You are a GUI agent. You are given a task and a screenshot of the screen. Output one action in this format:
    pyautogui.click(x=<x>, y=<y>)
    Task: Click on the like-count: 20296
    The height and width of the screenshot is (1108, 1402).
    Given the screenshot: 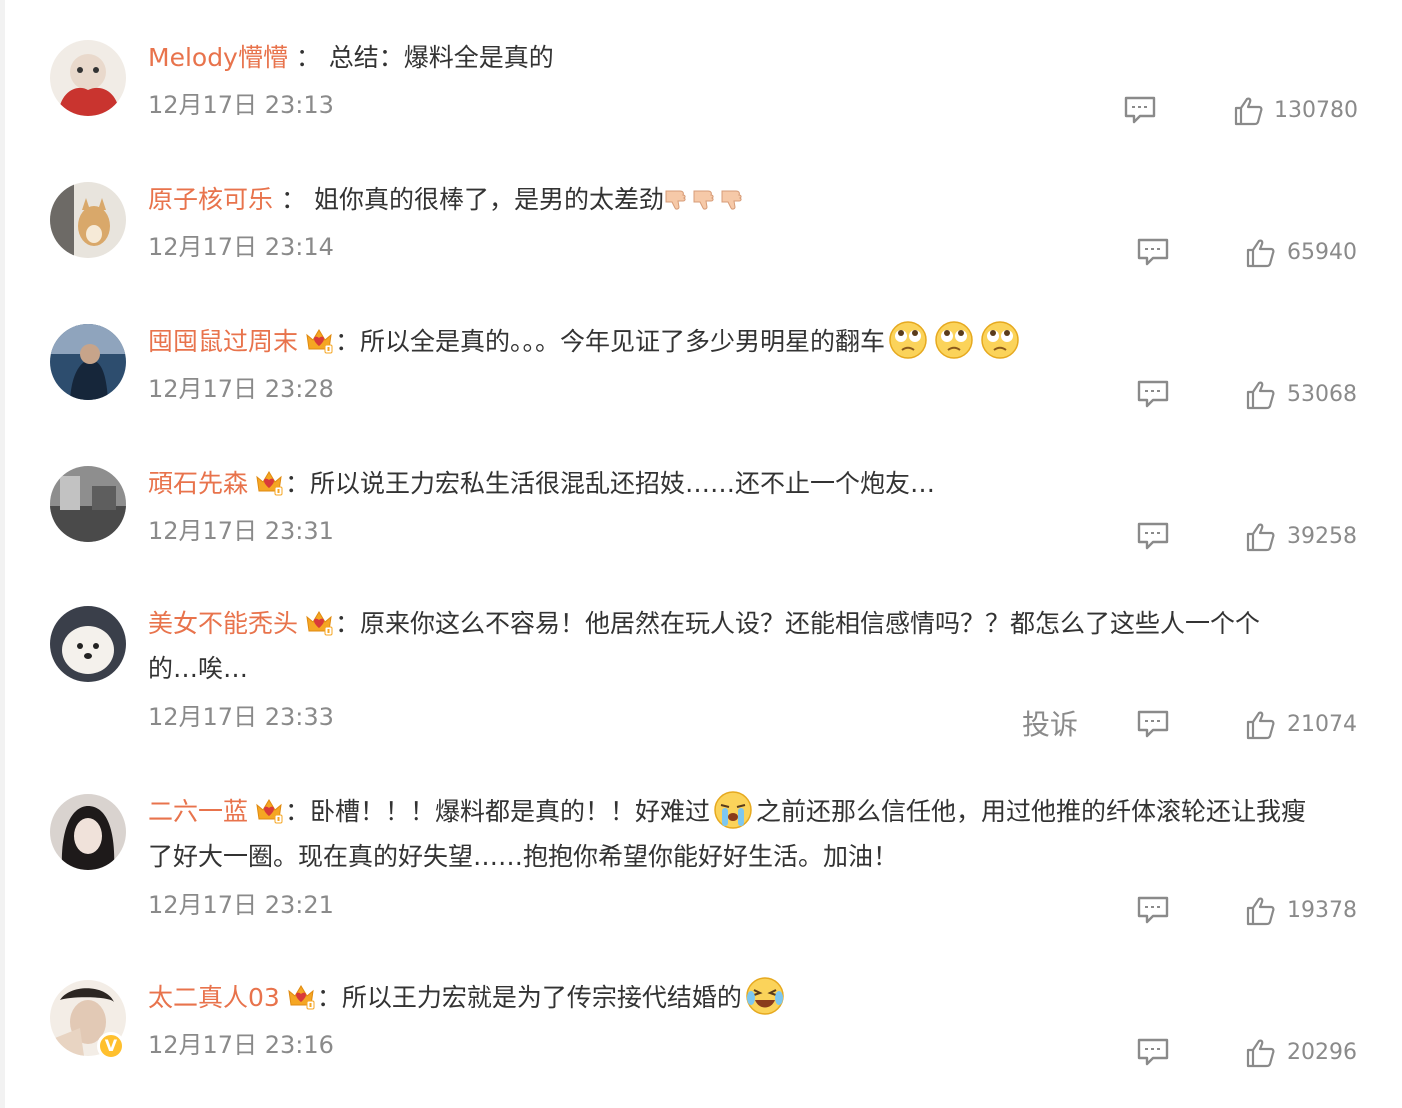 What is the action you would take?
    pyautogui.click(x=1322, y=1052)
    